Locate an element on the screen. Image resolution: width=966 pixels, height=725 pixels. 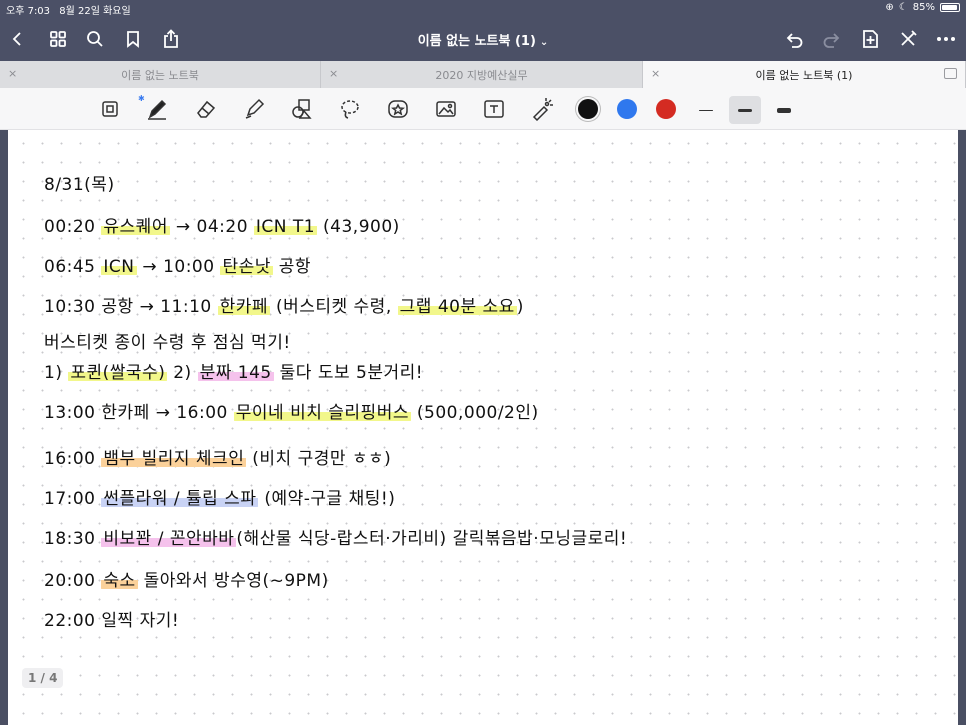
tab-notebook-1: × 이름 없는 노트북 (1) is located at coordinates (804, 74).